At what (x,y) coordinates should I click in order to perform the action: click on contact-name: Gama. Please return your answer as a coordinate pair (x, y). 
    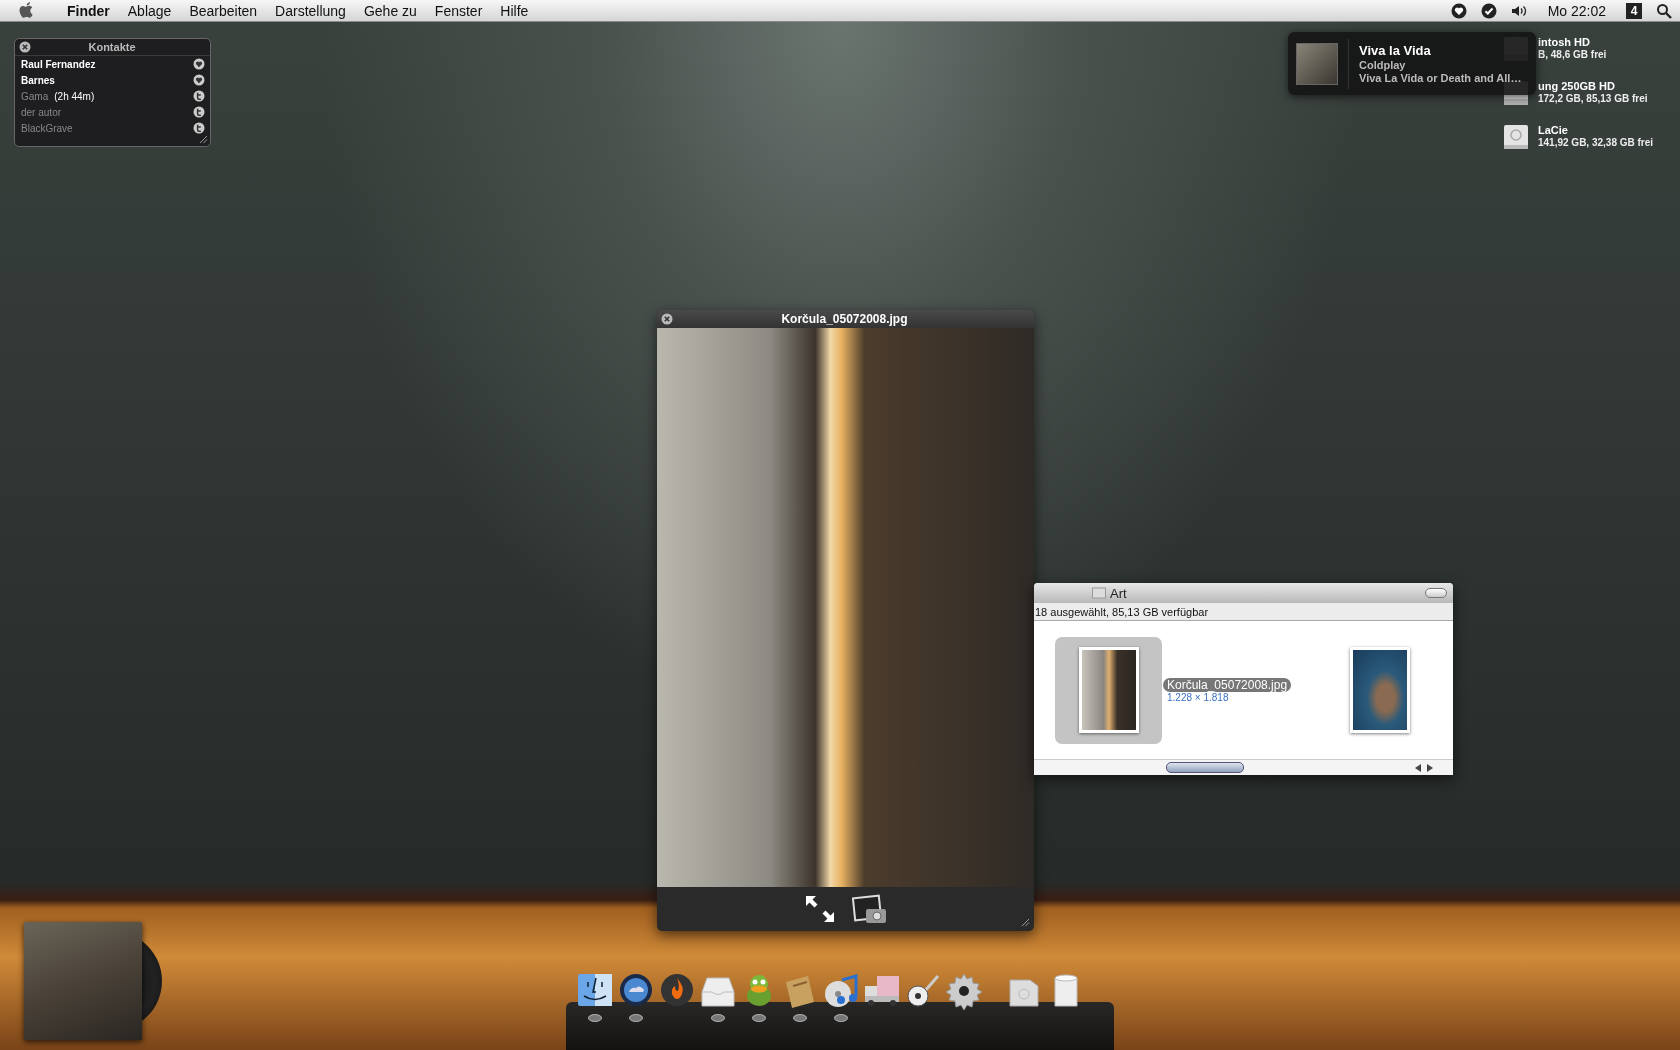
    Looking at the image, I should click on (35, 96).